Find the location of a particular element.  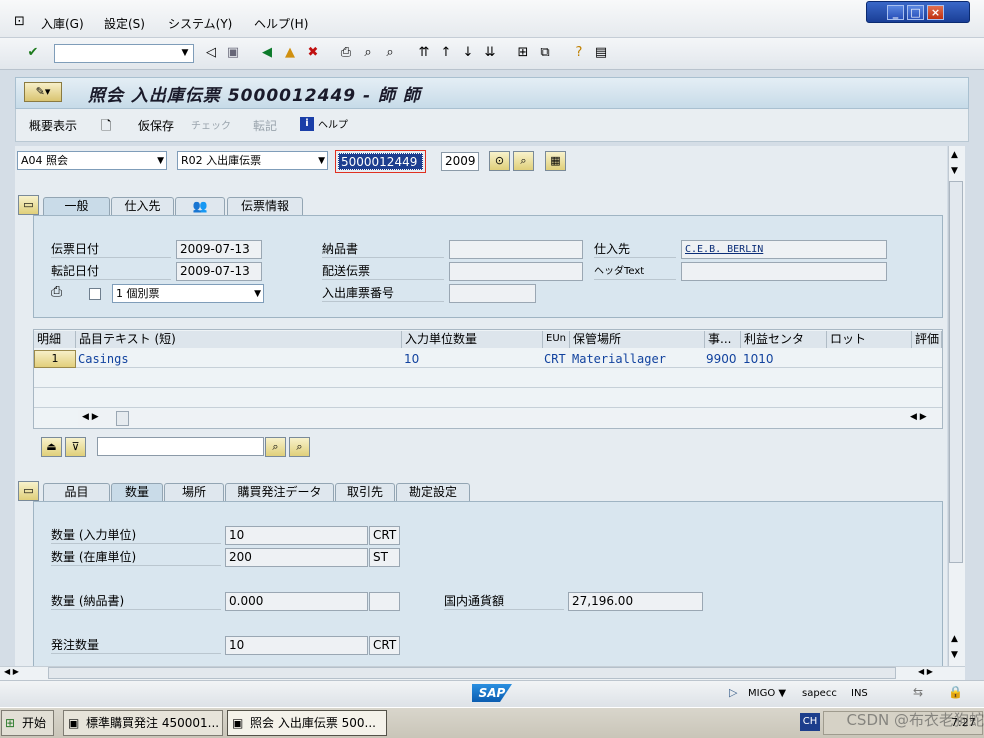

history-back-icon: ◁ is located at coordinates (211, 53).